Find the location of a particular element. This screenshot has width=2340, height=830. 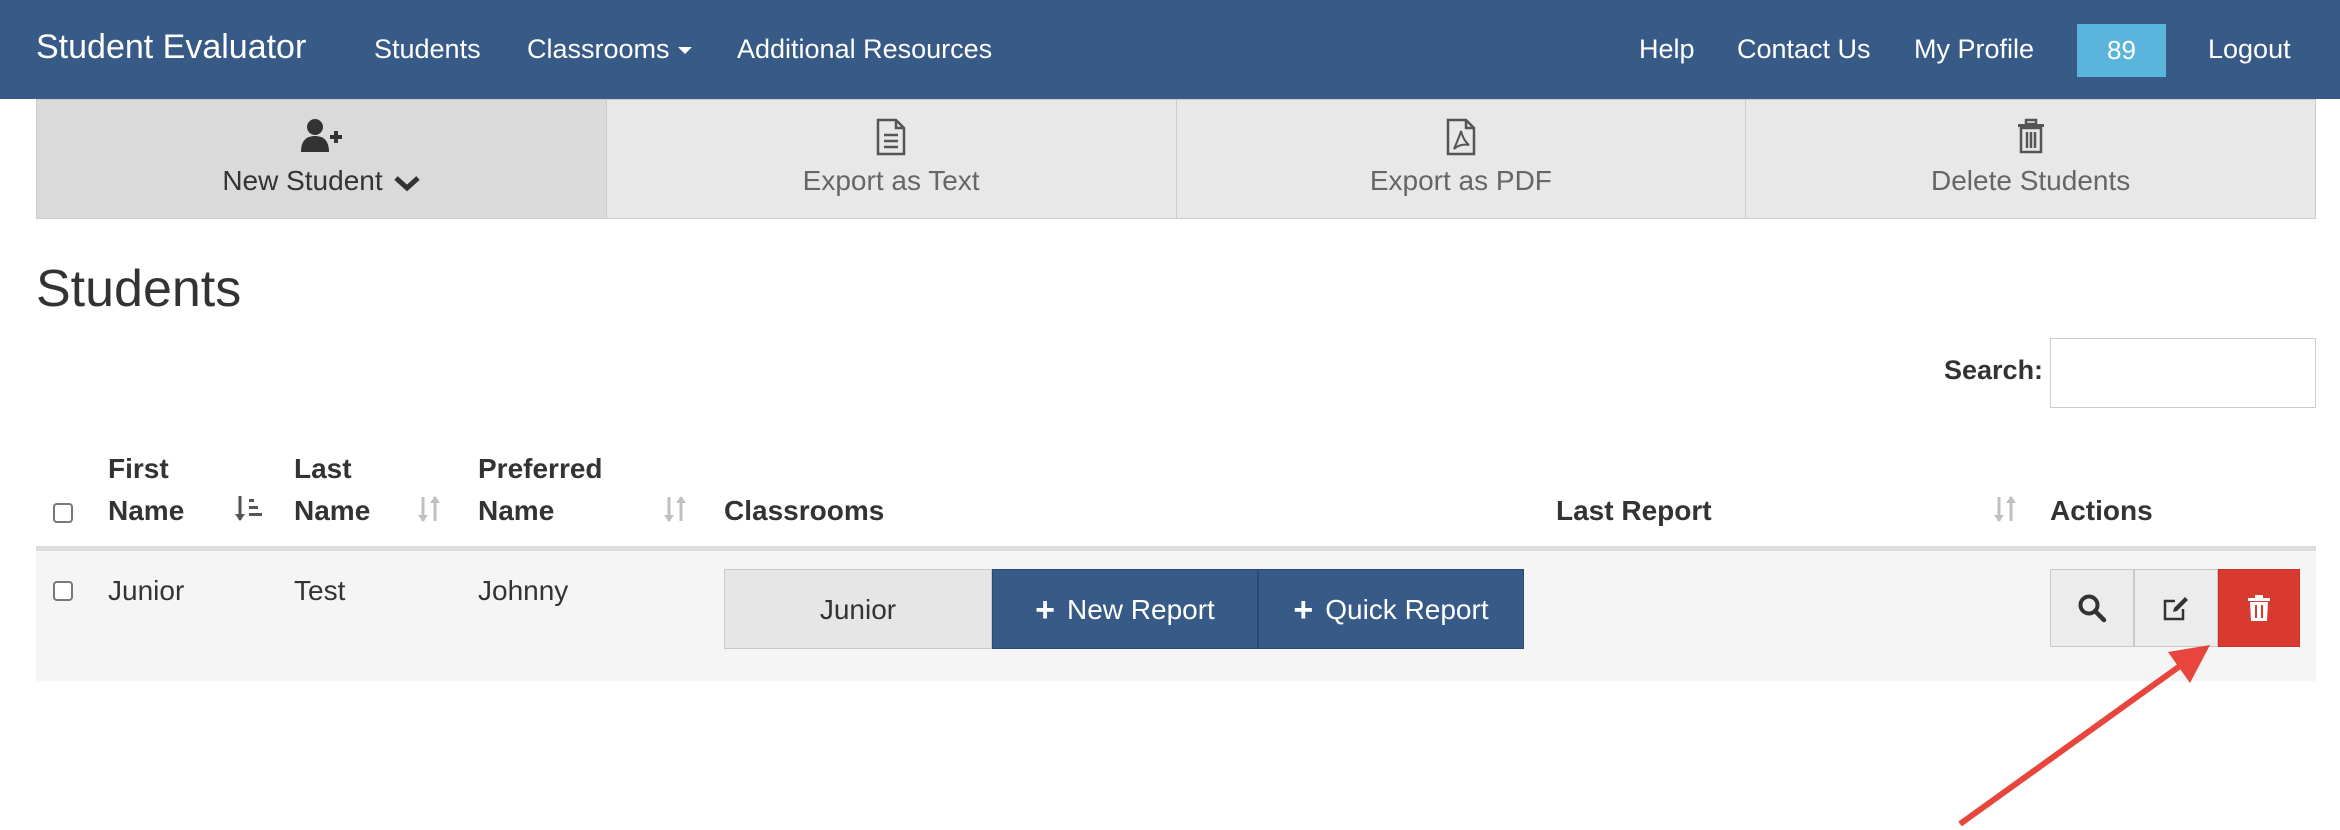

row-select-checkbox is located at coordinates (63, 591).